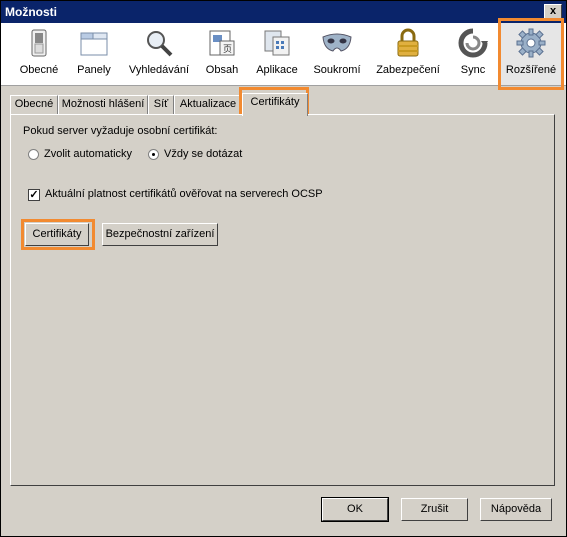 The image size is (567, 537). I want to click on toolbar-item-tabs: Panely, so click(94, 54).